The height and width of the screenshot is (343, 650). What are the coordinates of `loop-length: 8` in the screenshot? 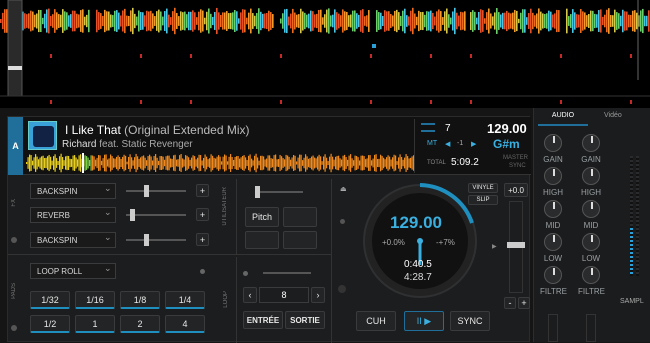 It's located at (284, 295).